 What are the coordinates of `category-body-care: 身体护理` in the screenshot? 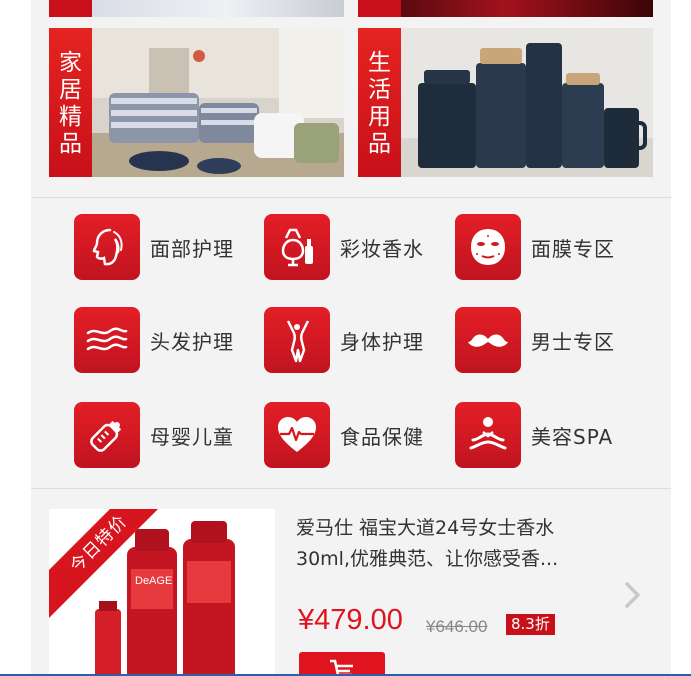 It's located at (359, 340).